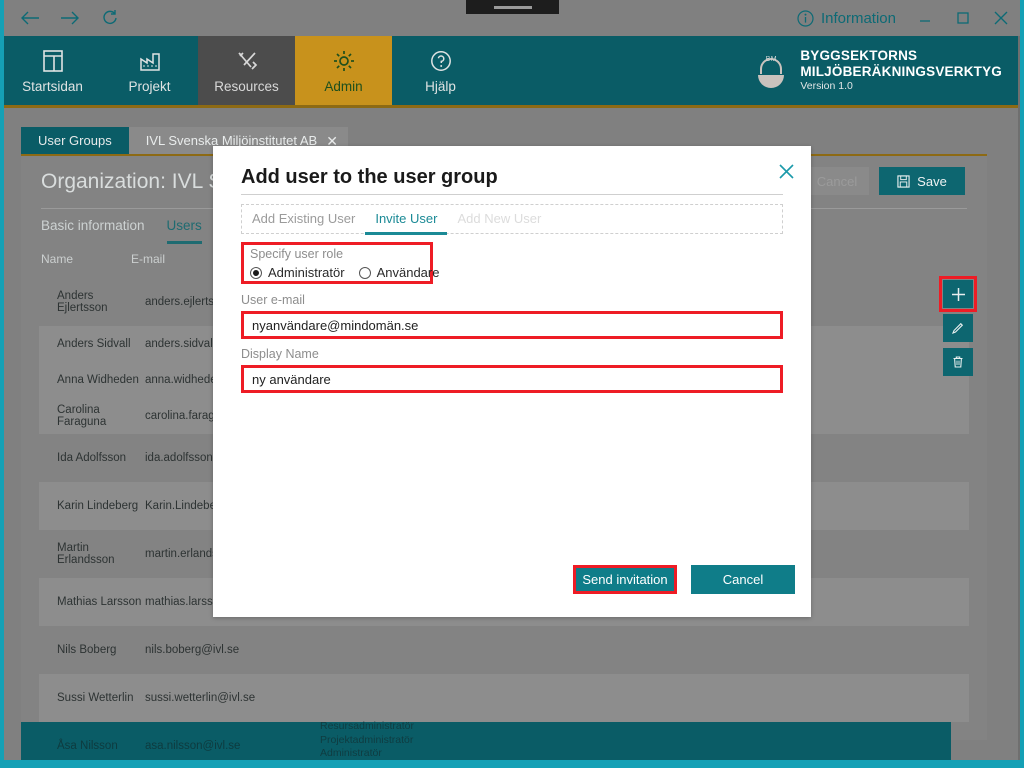 Image resolution: width=1024 pixels, height=768 pixels. What do you see at coordinates (92, 458) in the screenshot?
I see `cell-name: Ida Adolfsson` at bounding box center [92, 458].